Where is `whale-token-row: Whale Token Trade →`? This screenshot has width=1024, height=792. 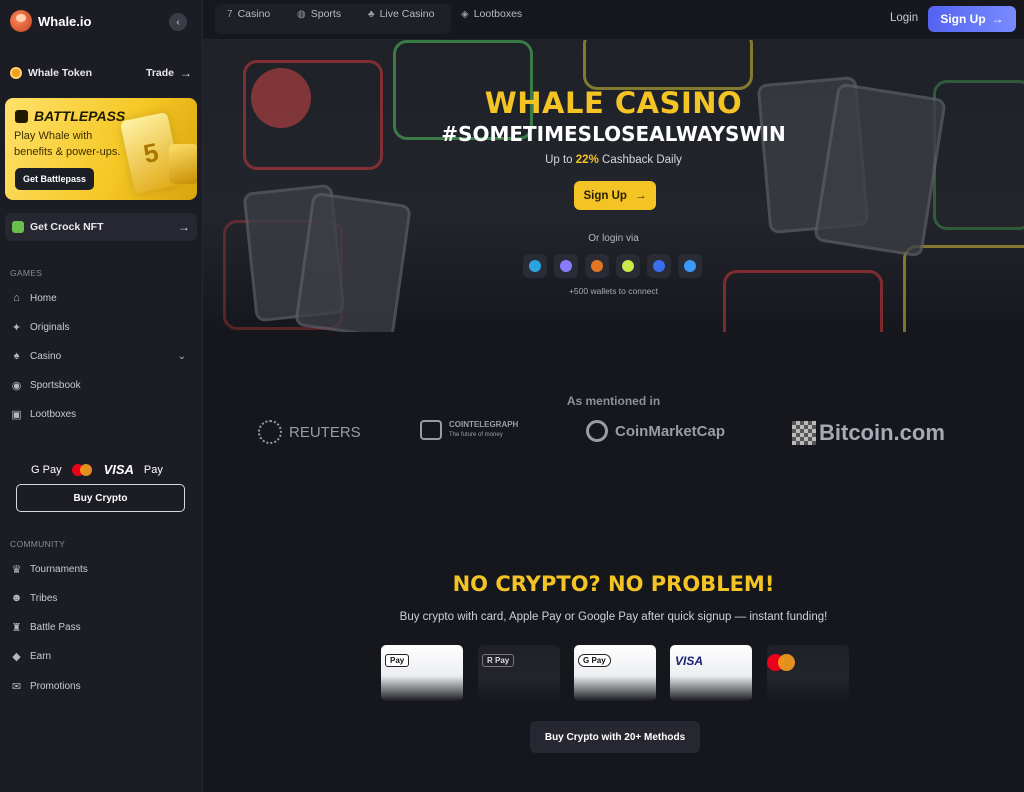 whale-token-row: Whale Token Trade → is located at coordinates (101, 73).